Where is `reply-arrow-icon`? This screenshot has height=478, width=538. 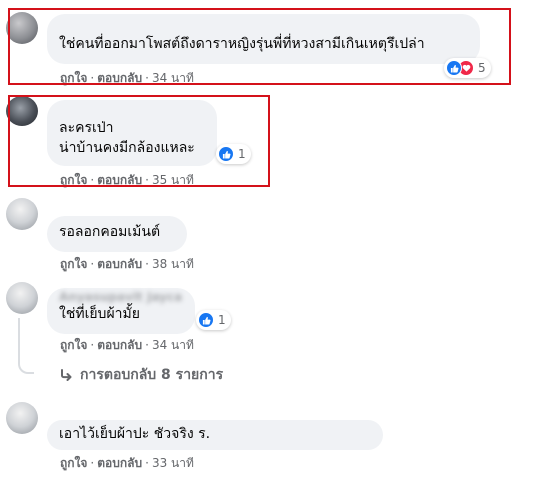 reply-arrow-icon is located at coordinates (67, 375).